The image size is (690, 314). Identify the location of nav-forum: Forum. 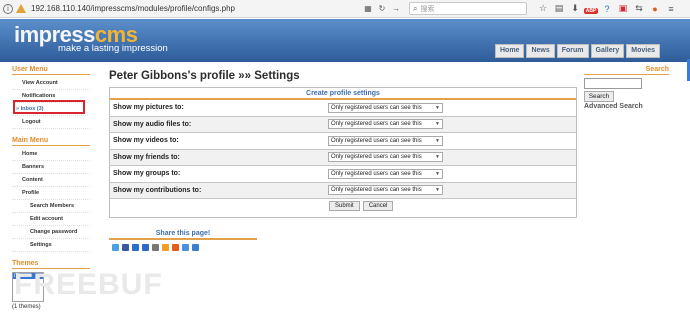
(572, 51).